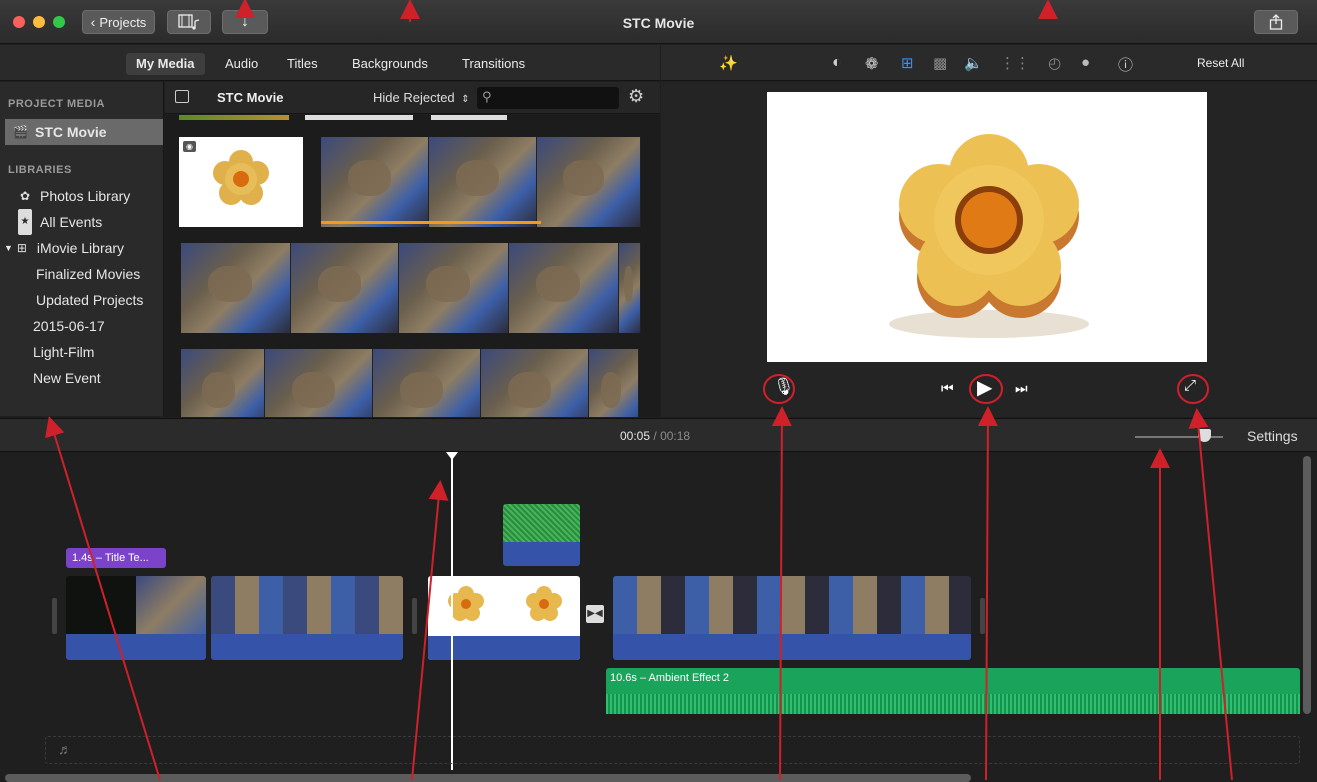 The height and width of the screenshot is (782, 1317). What do you see at coordinates (241, 64) in the screenshot?
I see `tab-audio: Audio` at bounding box center [241, 64].